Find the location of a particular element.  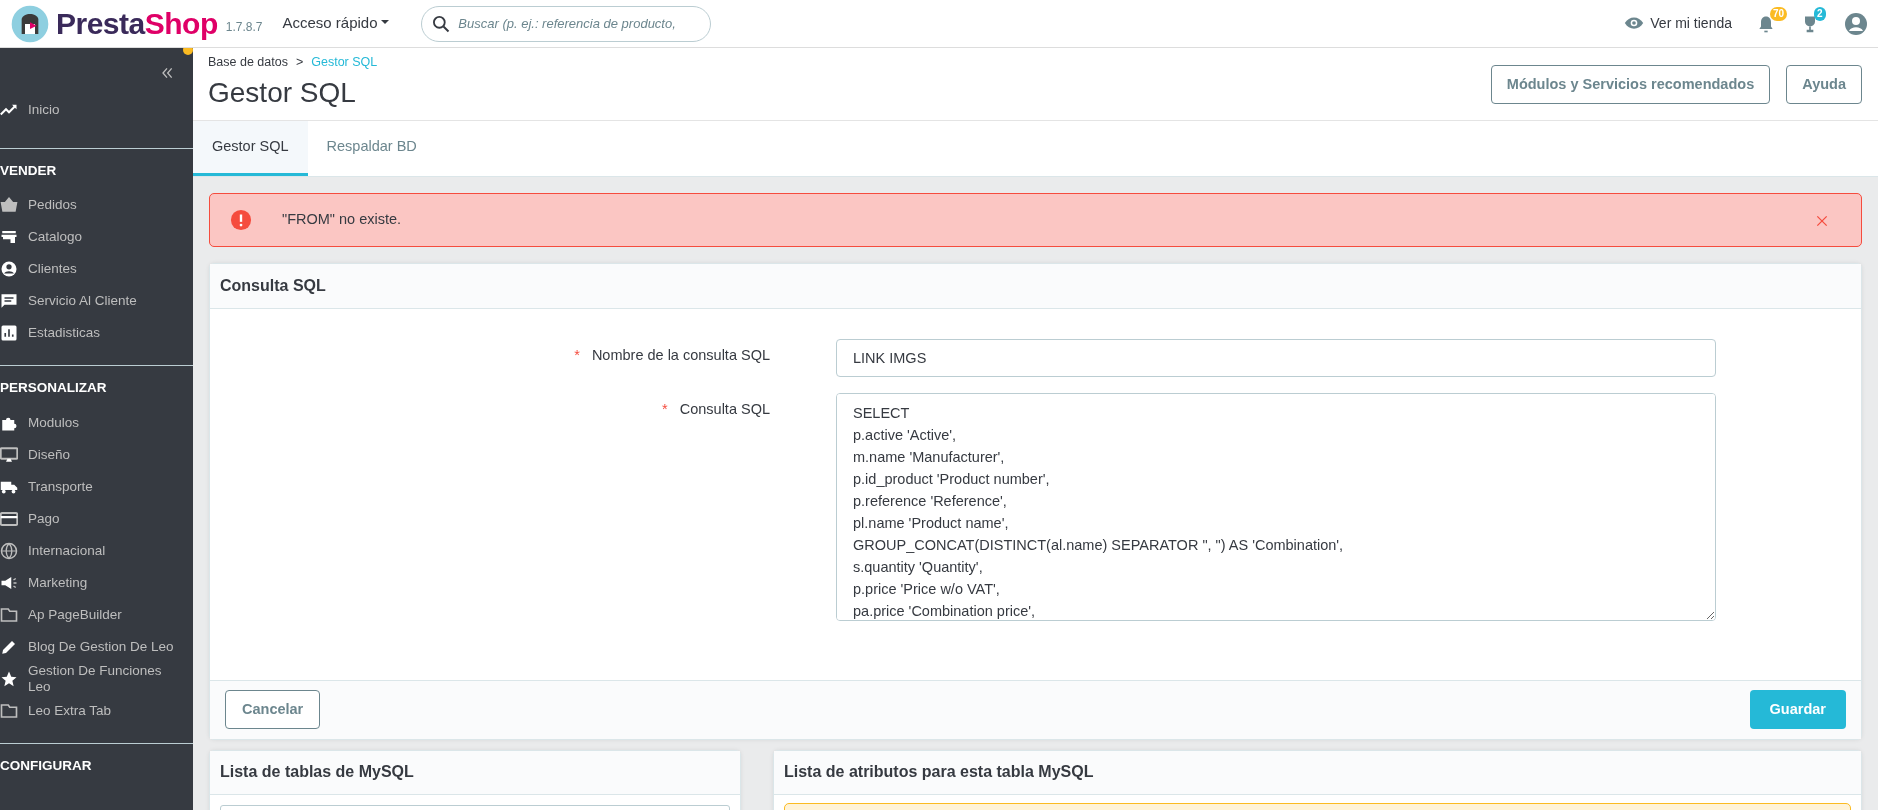

search-icon is located at coordinates (441, 23).